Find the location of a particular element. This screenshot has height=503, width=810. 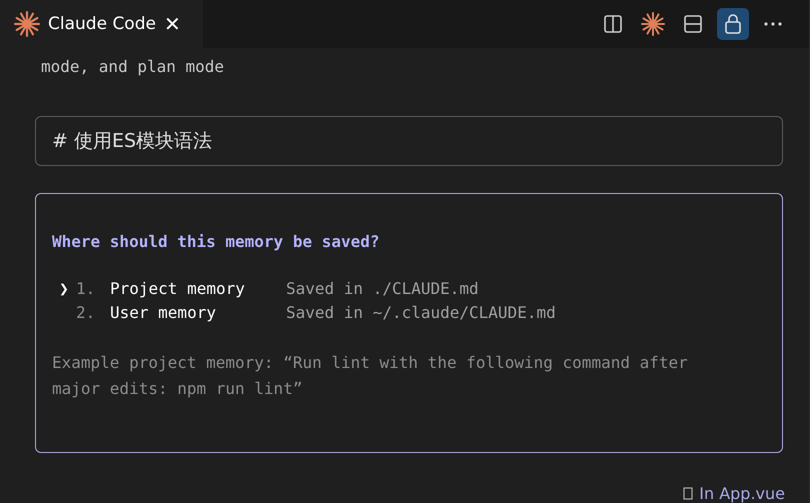

more-icon is located at coordinates (773, 24).